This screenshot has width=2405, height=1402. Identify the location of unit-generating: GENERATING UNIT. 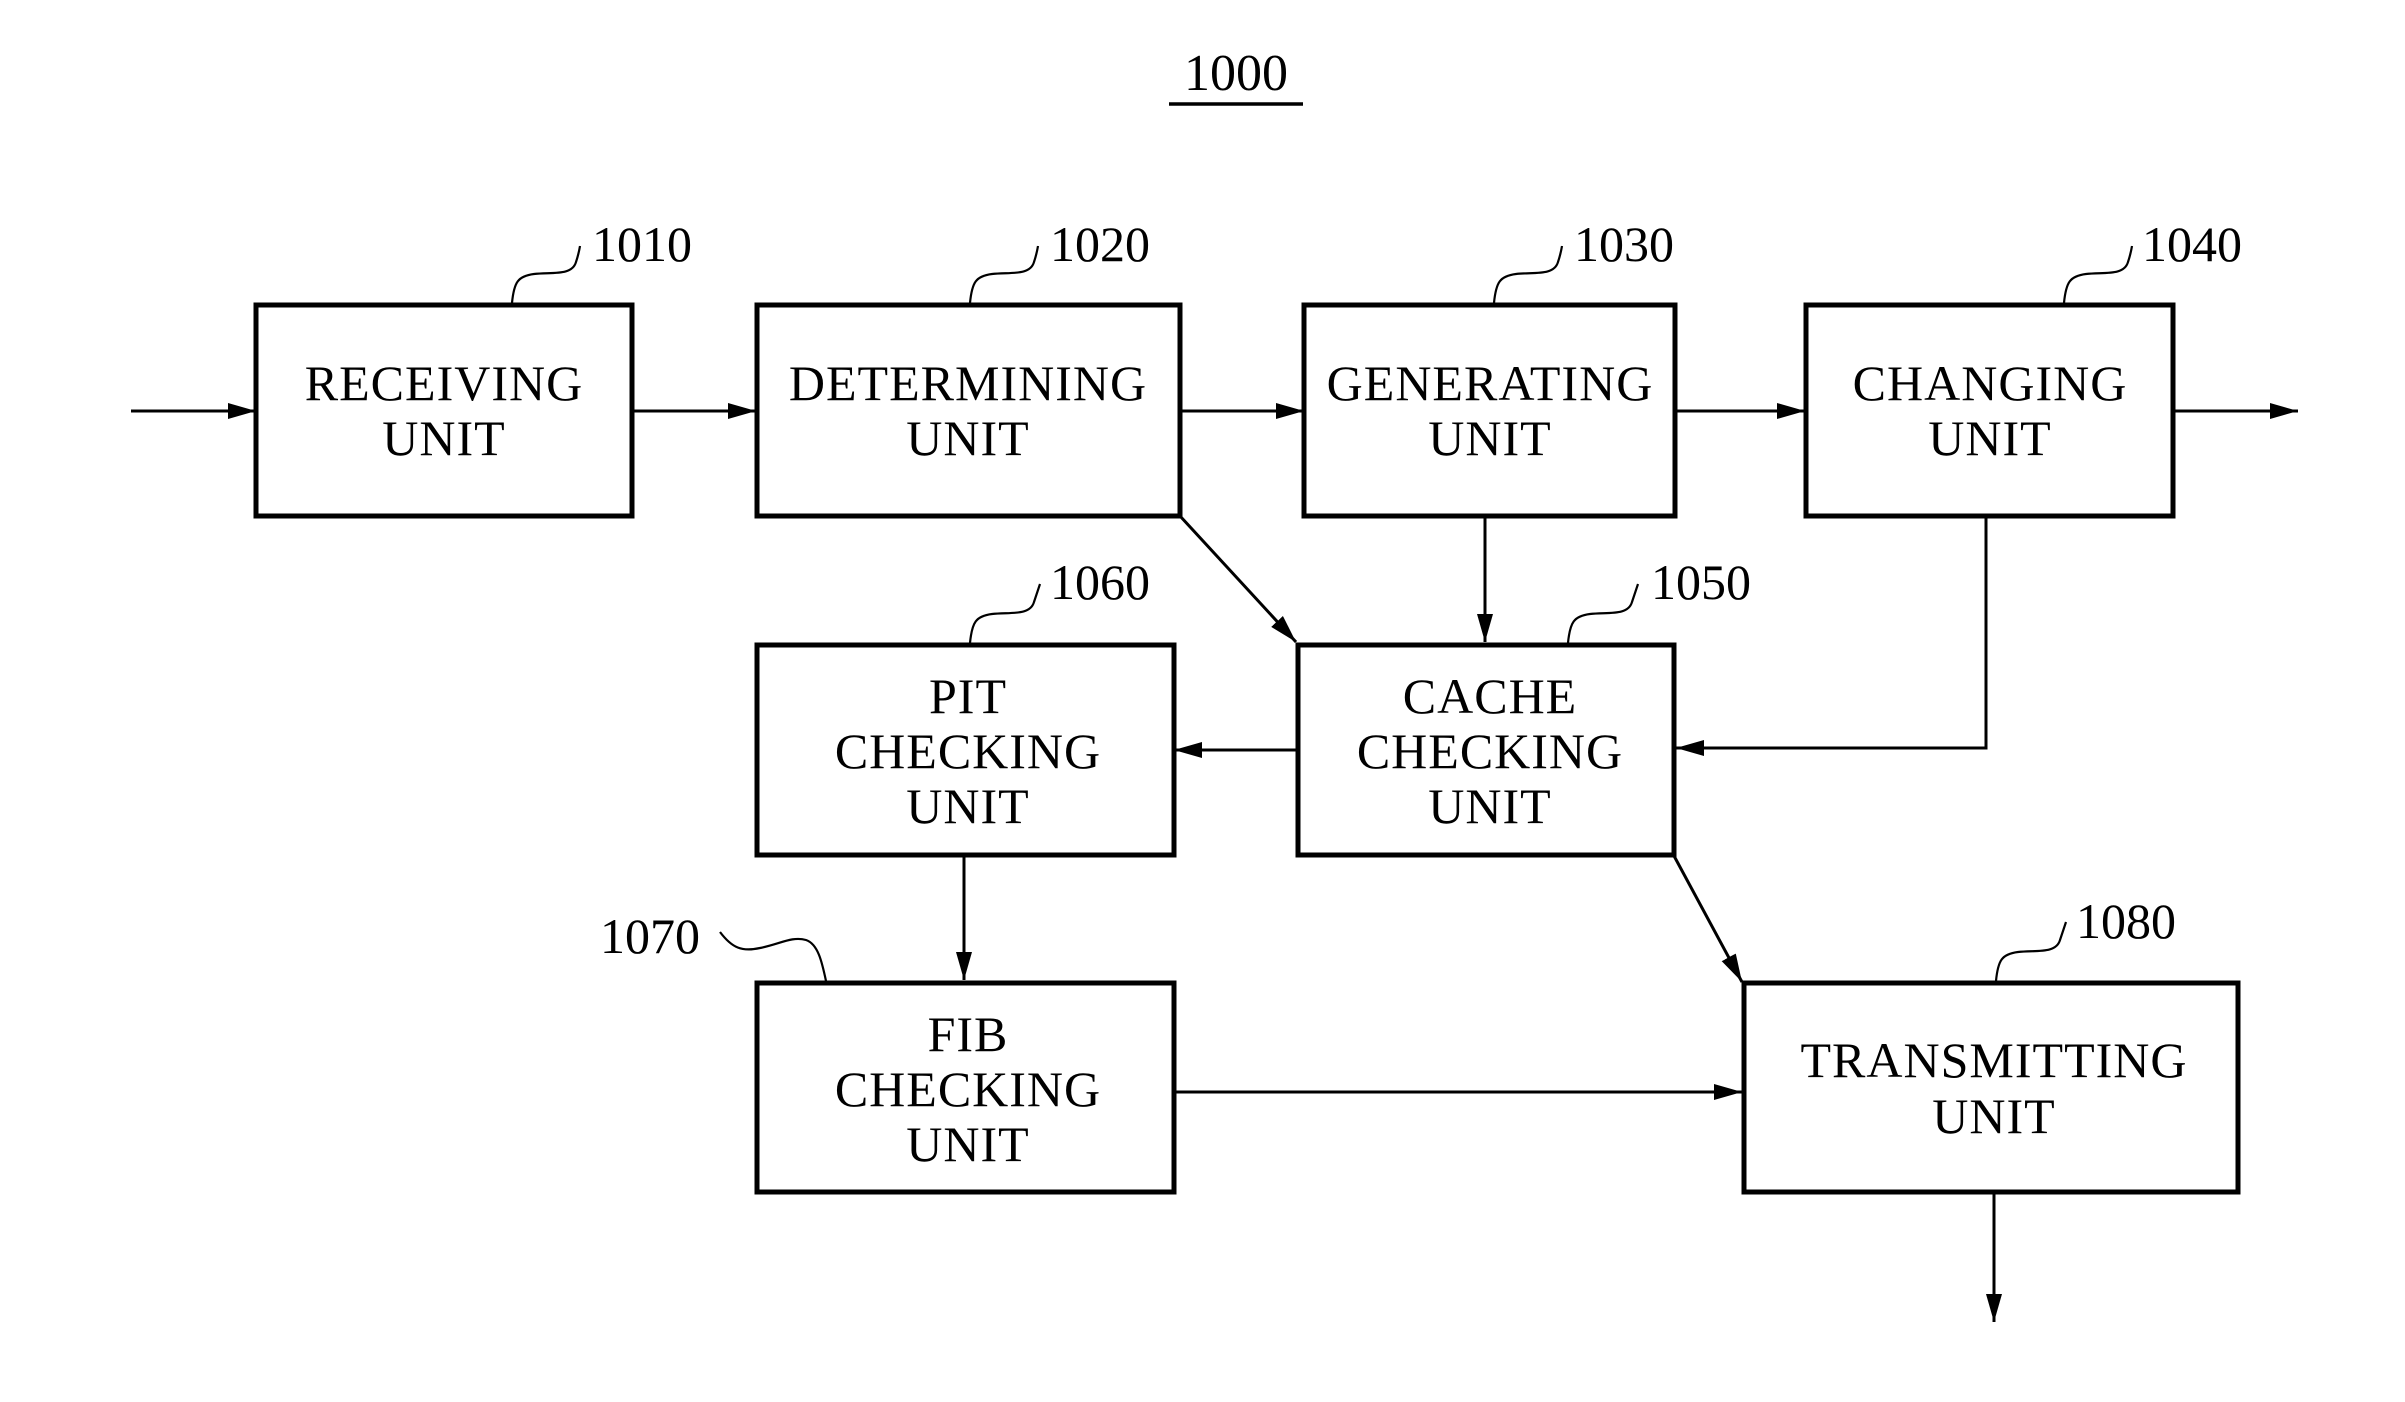
(1489, 410).